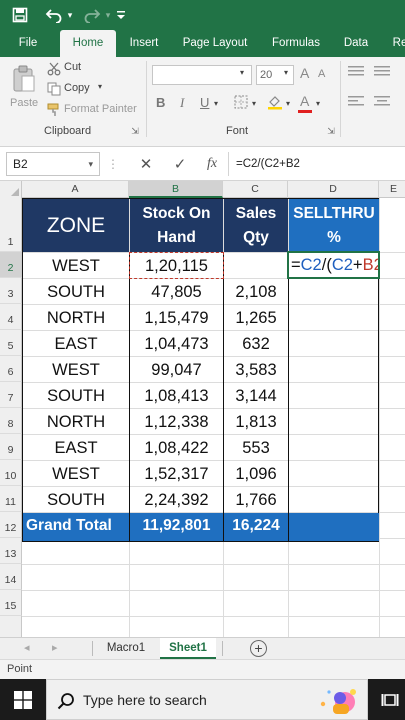 This screenshot has width=405, height=720. I want to click on font-color-dropdown-icon: ▾, so click(318, 103).